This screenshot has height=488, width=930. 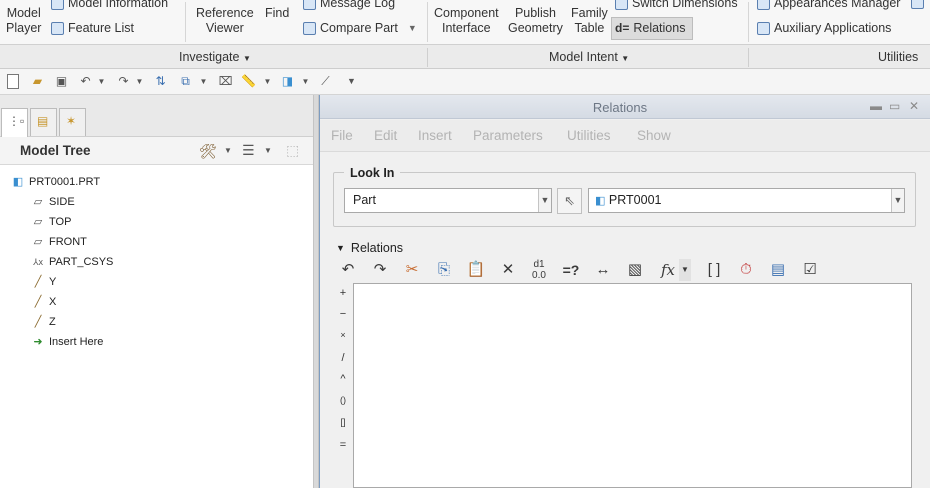 What do you see at coordinates (535, 21) in the screenshot?
I see `publish-geometry-button: Publish Geometry` at bounding box center [535, 21].